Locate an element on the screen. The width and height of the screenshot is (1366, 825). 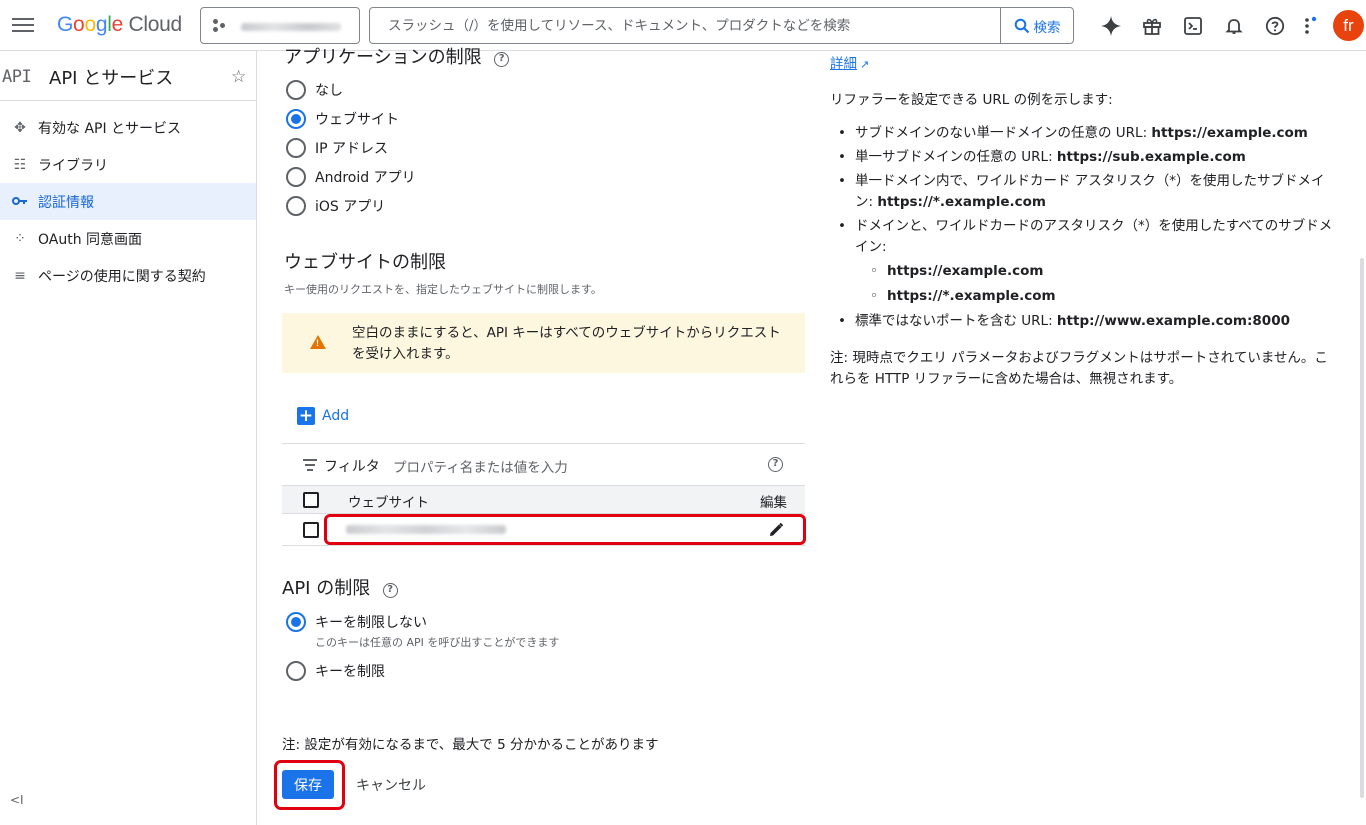
list-item: ドメインと、ワイルドカードのアスタリスク（*）を使用したすべてのサブドメイン: is located at coordinates (1085, 237).